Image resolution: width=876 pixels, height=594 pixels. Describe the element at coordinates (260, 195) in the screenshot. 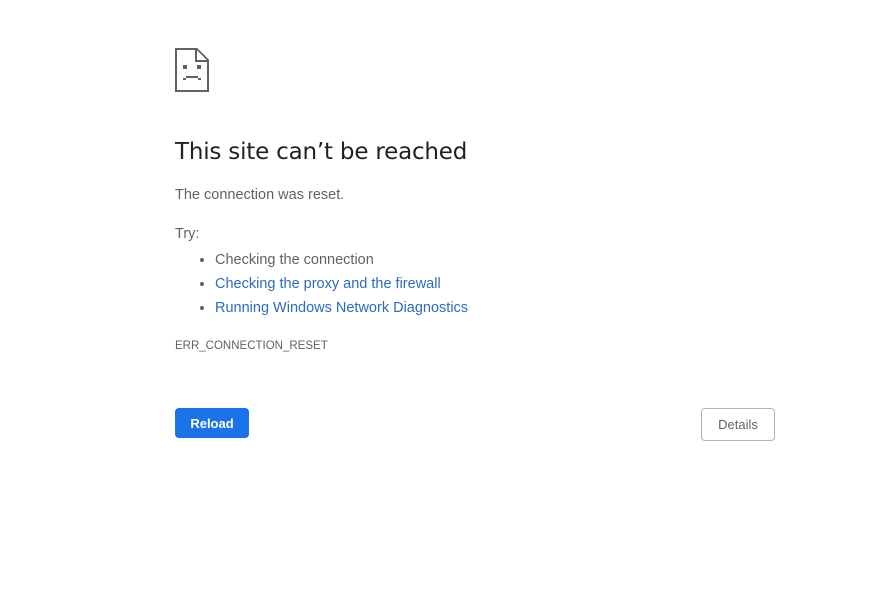

I see `error-message: The connection was reset.` at that location.